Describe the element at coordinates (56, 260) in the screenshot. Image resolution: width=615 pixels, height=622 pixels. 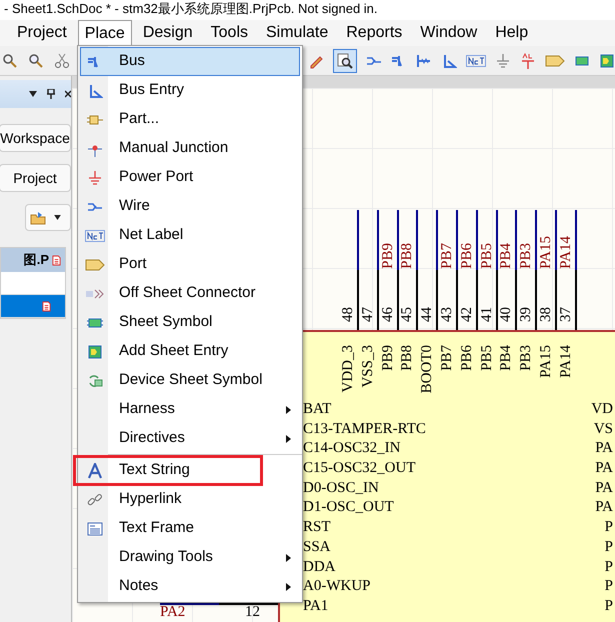
I see `document-icon` at that location.